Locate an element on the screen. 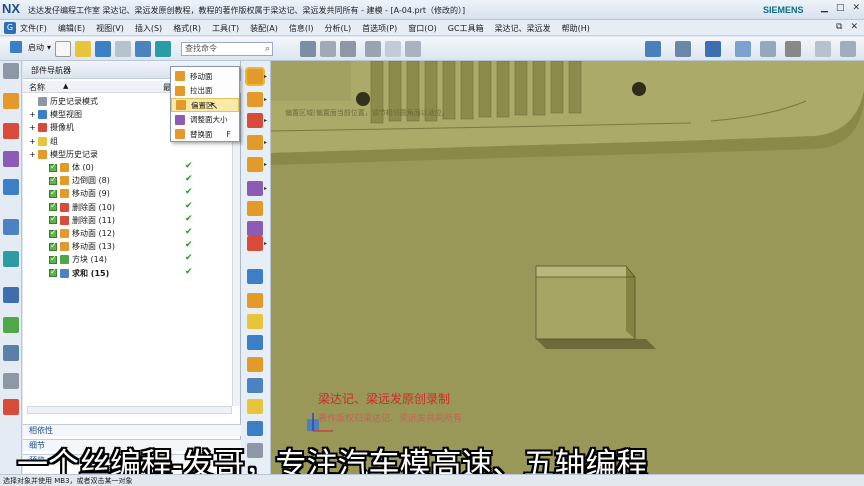  tree-node: 删除面 (10) is located at coordinates (82, 207).